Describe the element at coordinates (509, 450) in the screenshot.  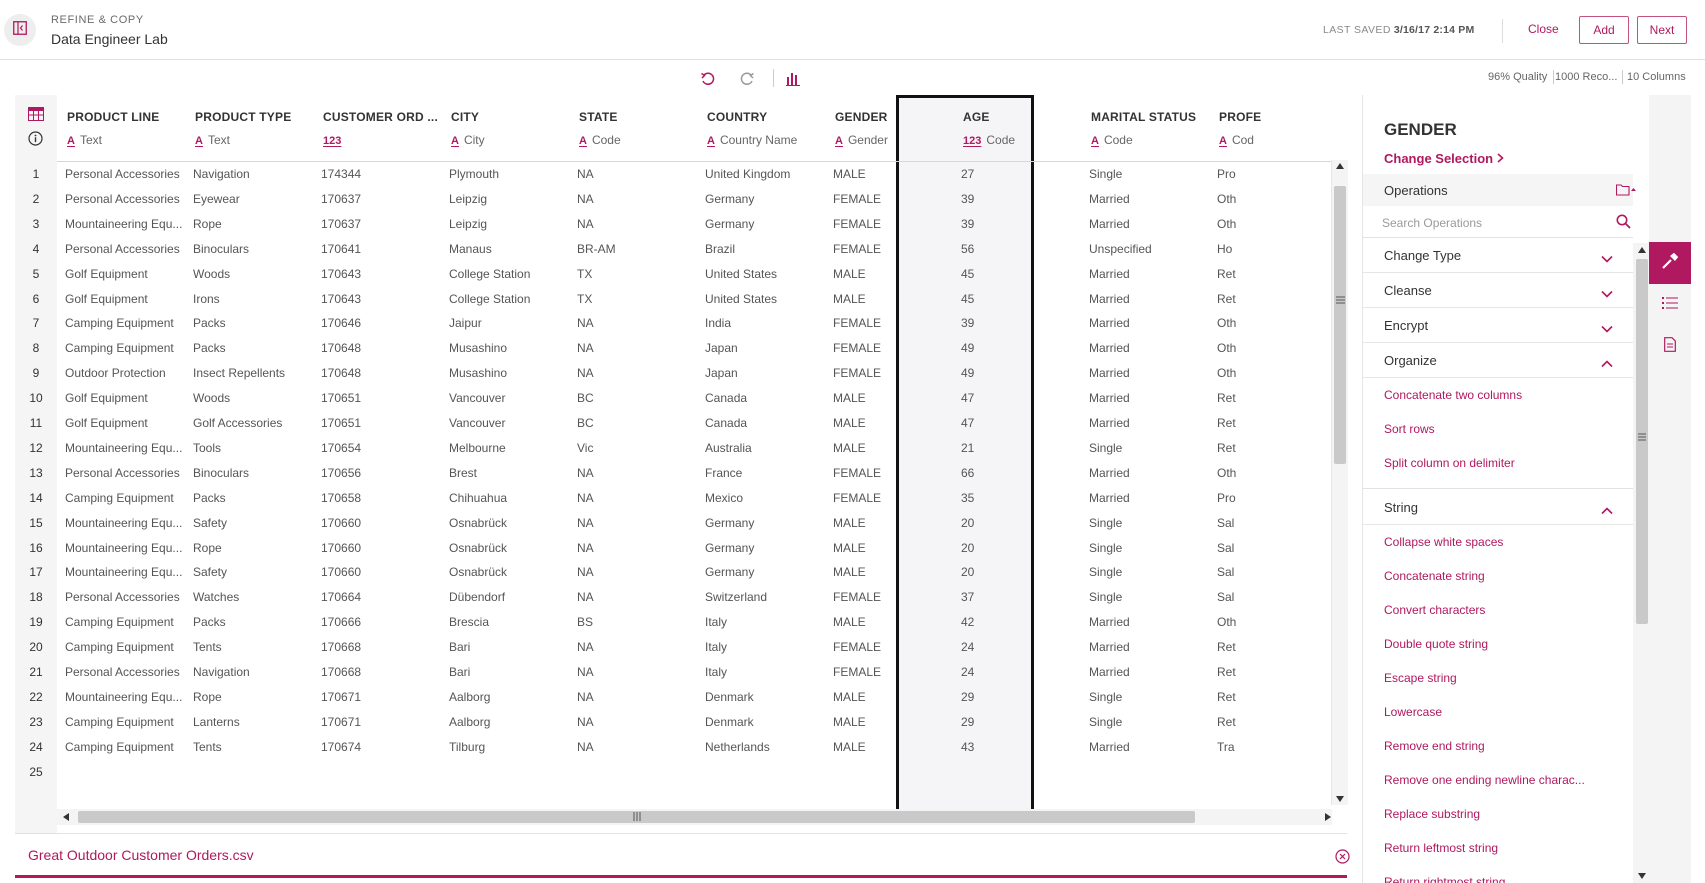
I see `table-cell: Melbourne` at that location.